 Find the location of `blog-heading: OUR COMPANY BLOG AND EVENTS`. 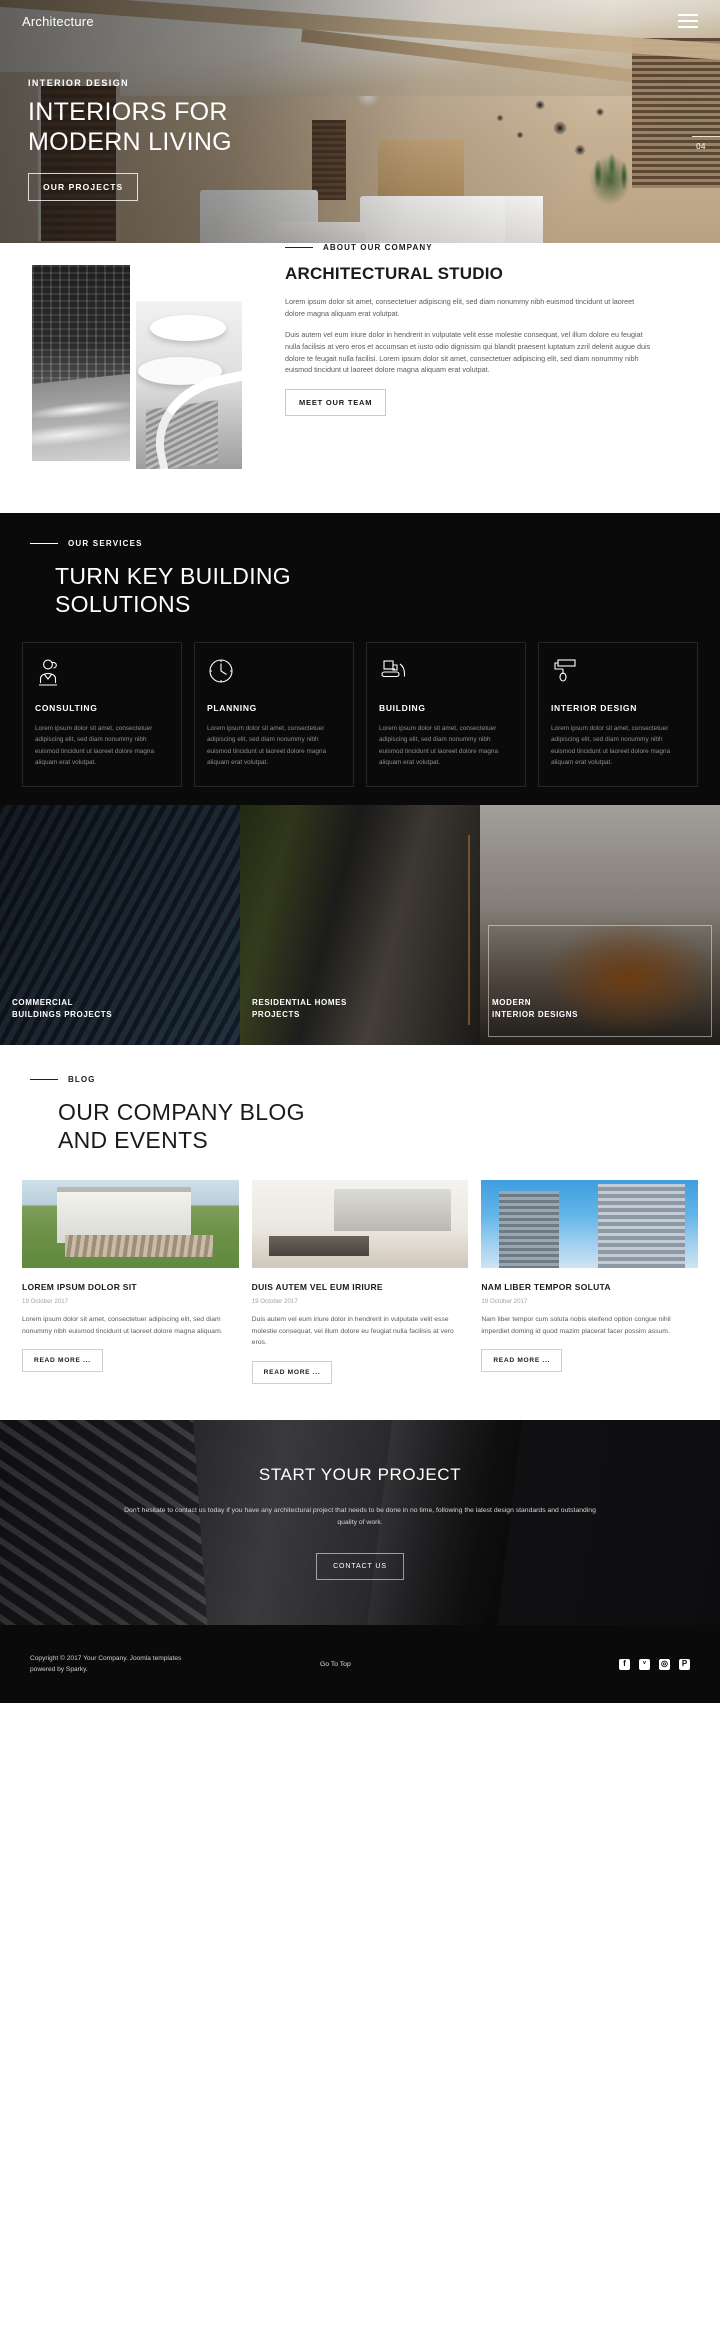

blog-heading: OUR COMPANY BLOG AND EVENTS is located at coordinates (181, 1125).